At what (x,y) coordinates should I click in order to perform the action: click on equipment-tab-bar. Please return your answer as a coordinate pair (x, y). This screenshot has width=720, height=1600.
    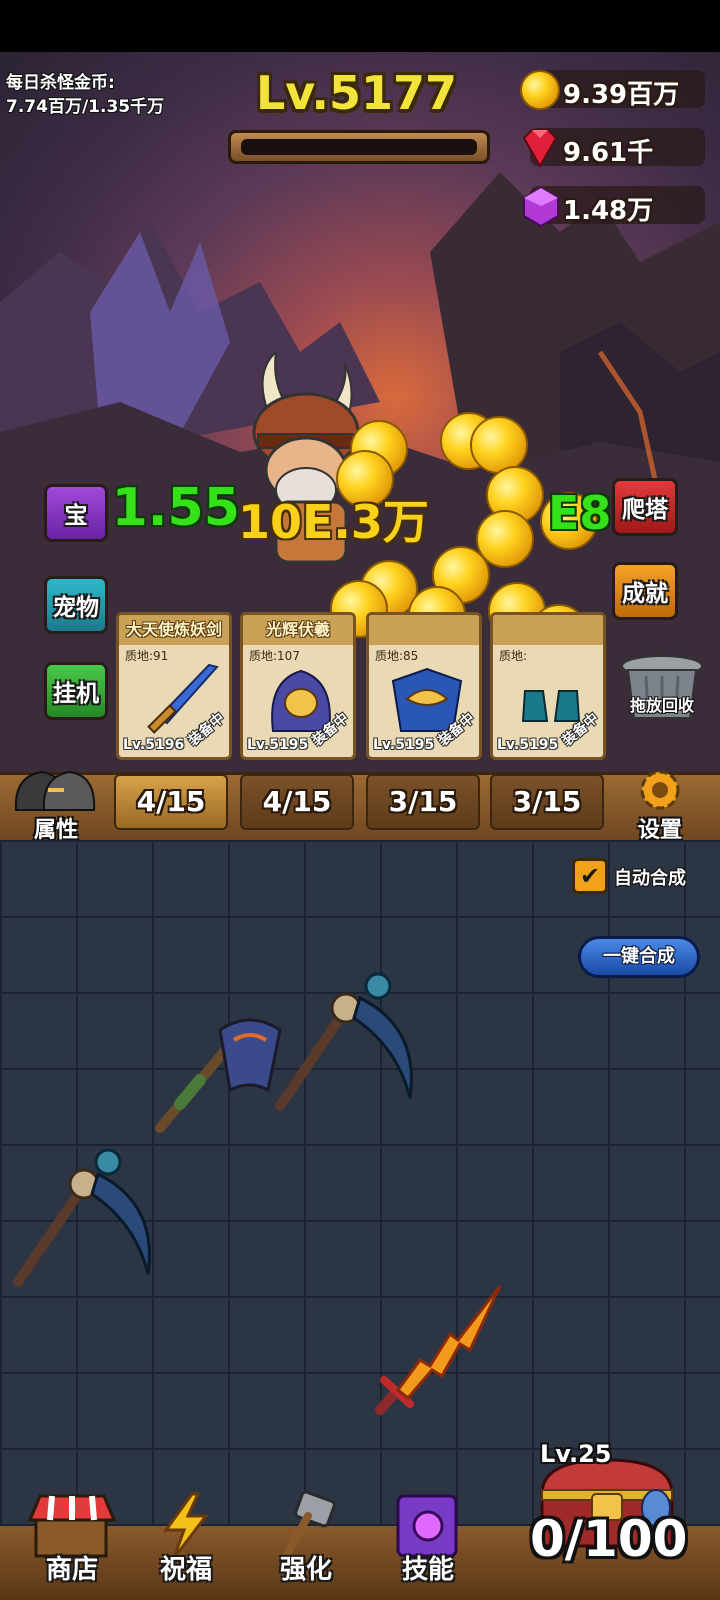
    Looking at the image, I should click on (360, 809).